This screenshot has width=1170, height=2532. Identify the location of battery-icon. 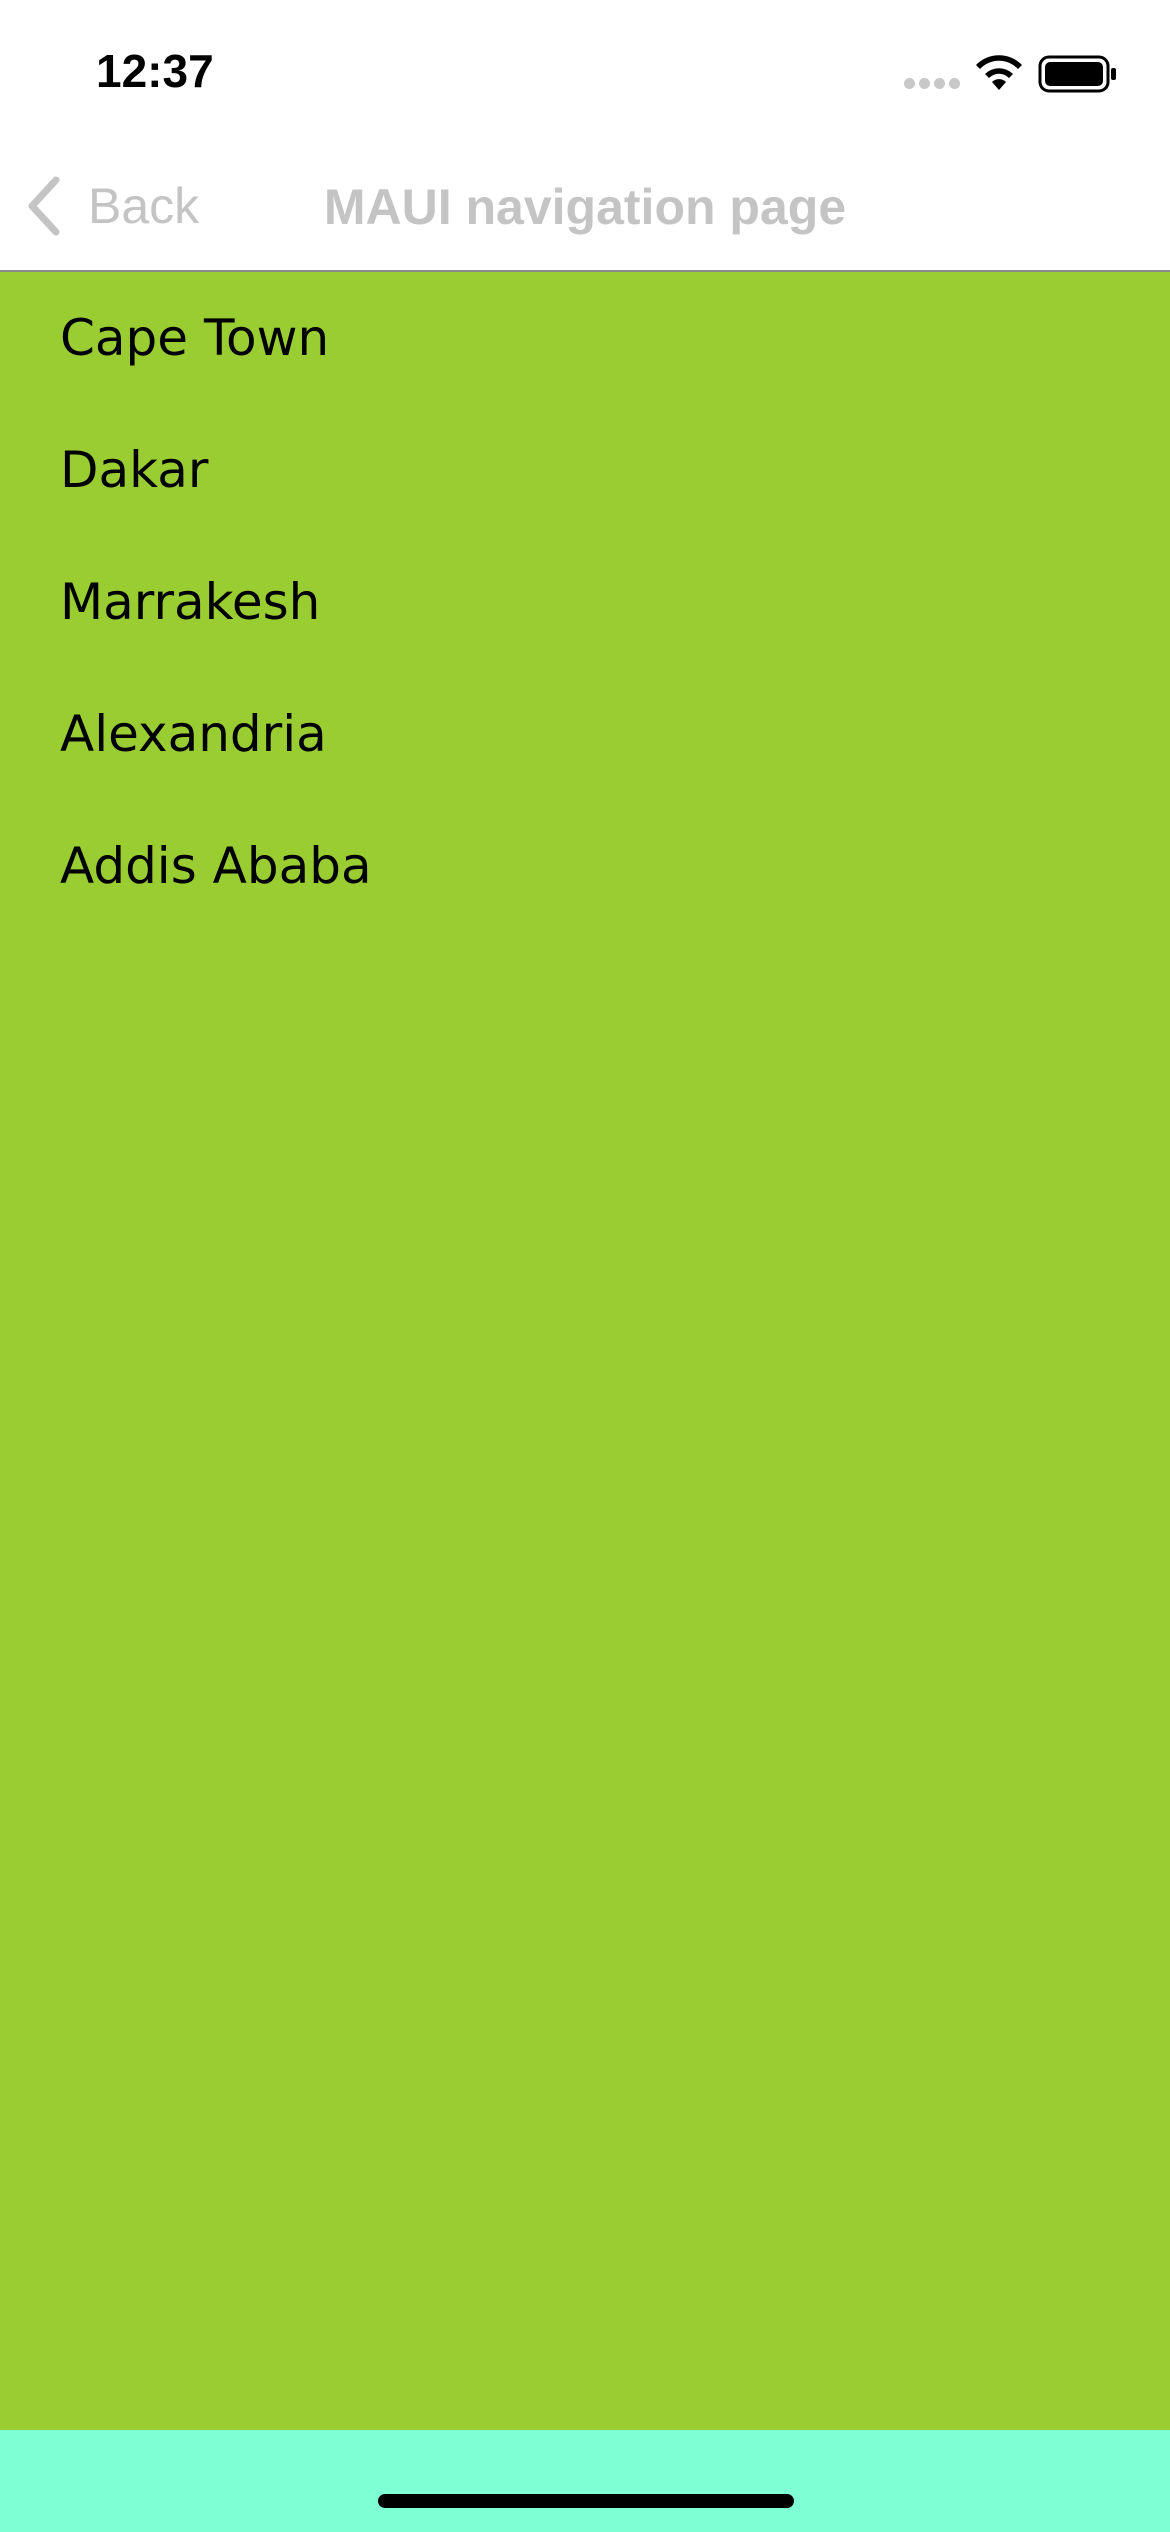
(1077, 74).